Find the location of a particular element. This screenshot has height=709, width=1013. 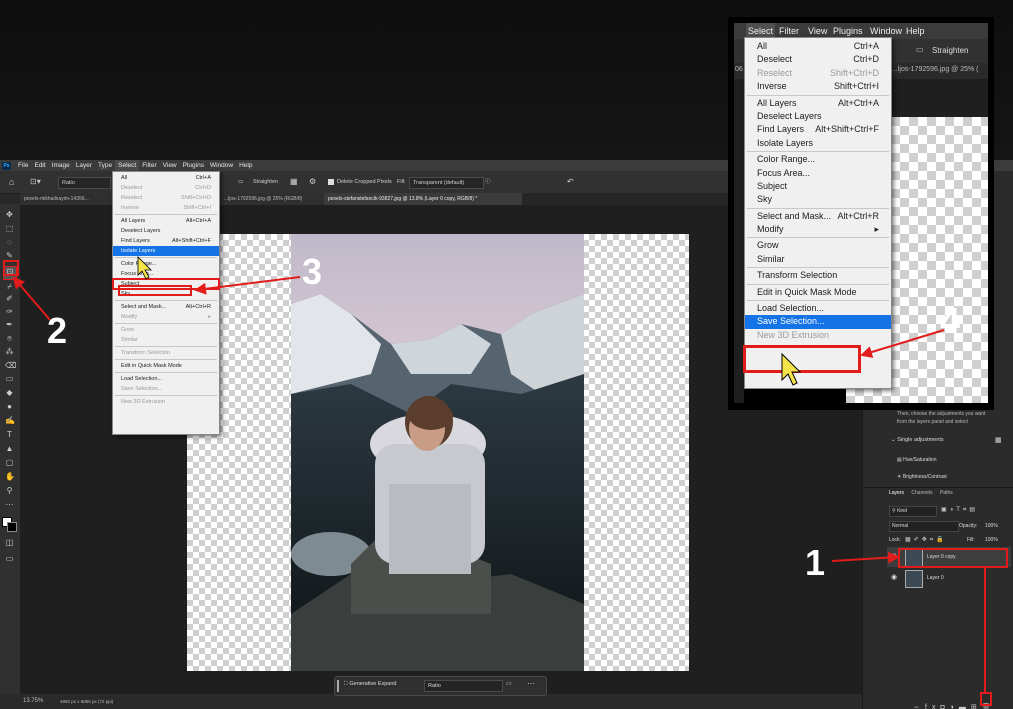

annotation-number-1: 1 is located at coordinates (815, 562).